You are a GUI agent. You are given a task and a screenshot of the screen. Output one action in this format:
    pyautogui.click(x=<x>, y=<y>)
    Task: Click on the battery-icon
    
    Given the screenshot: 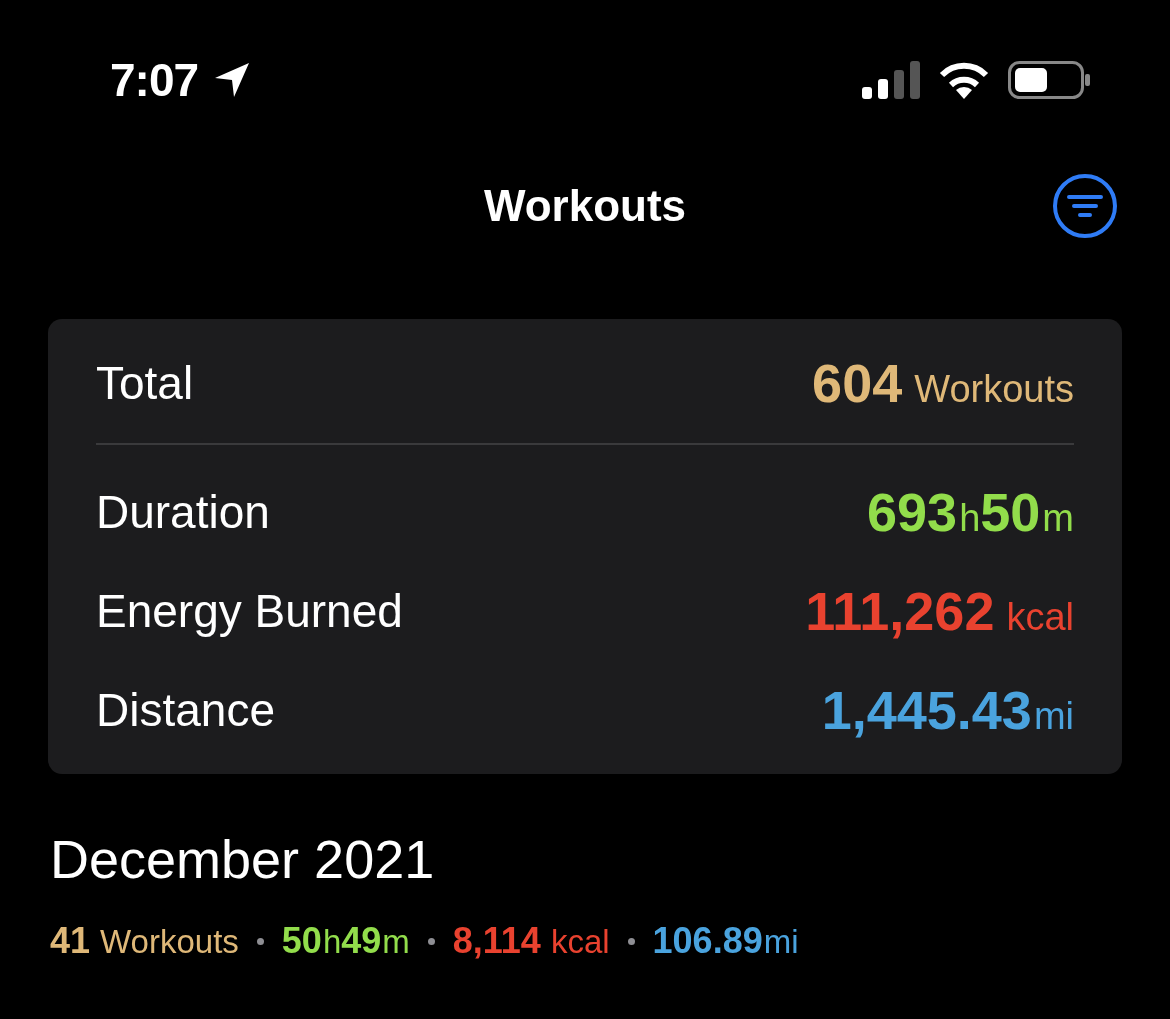 What is the action you would take?
    pyautogui.click(x=1049, y=80)
    